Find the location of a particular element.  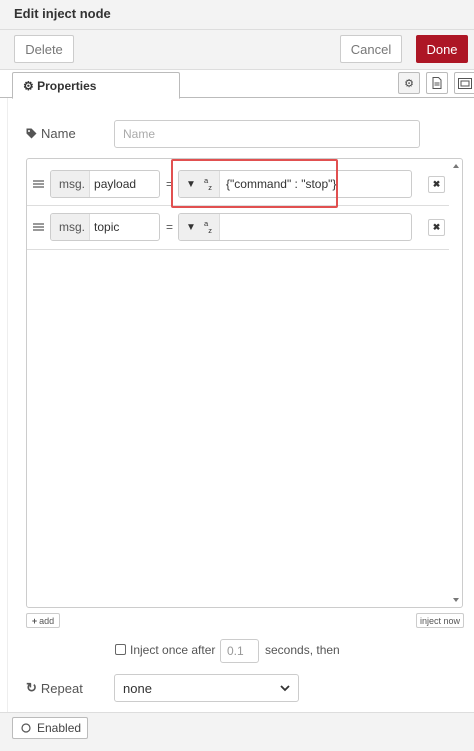

repeat-select: none is located at coordinates (206, 688).